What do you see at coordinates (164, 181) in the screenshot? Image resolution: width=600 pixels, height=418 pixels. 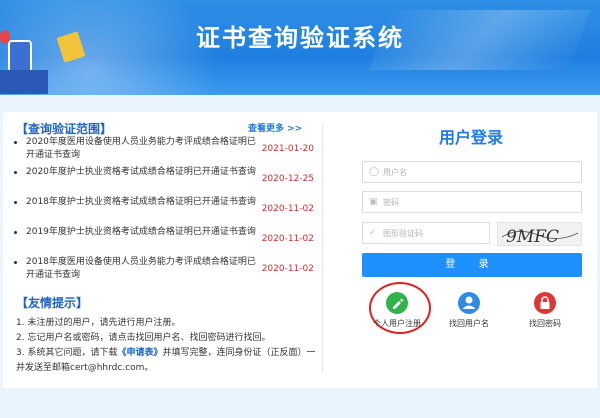 I see `list-item: 2020年度护士执业资格考试成绩合格证明已开通证书查询 2020-12-25` at bounding box center [164, 181].